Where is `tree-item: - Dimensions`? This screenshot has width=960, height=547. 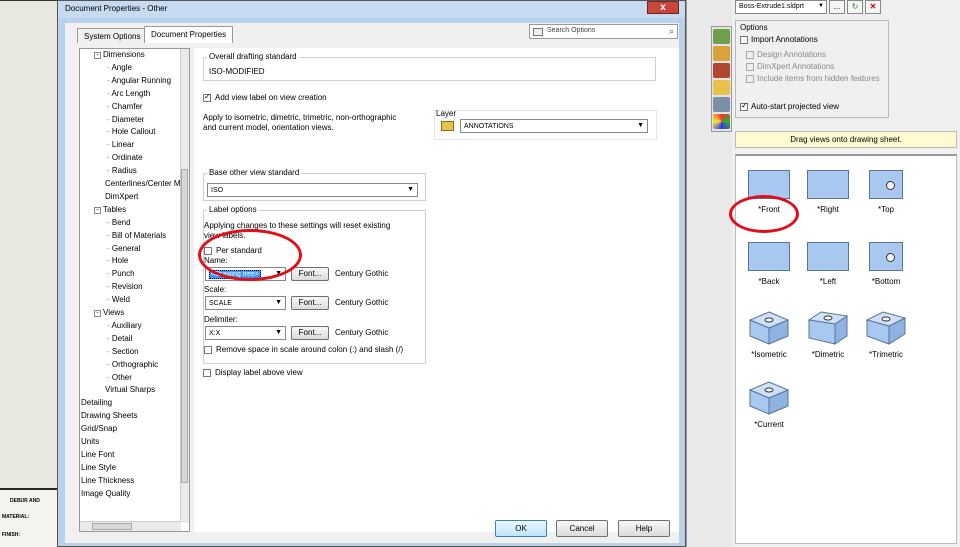
tree-item: - Dimensions is located at coordinates (119, 54).